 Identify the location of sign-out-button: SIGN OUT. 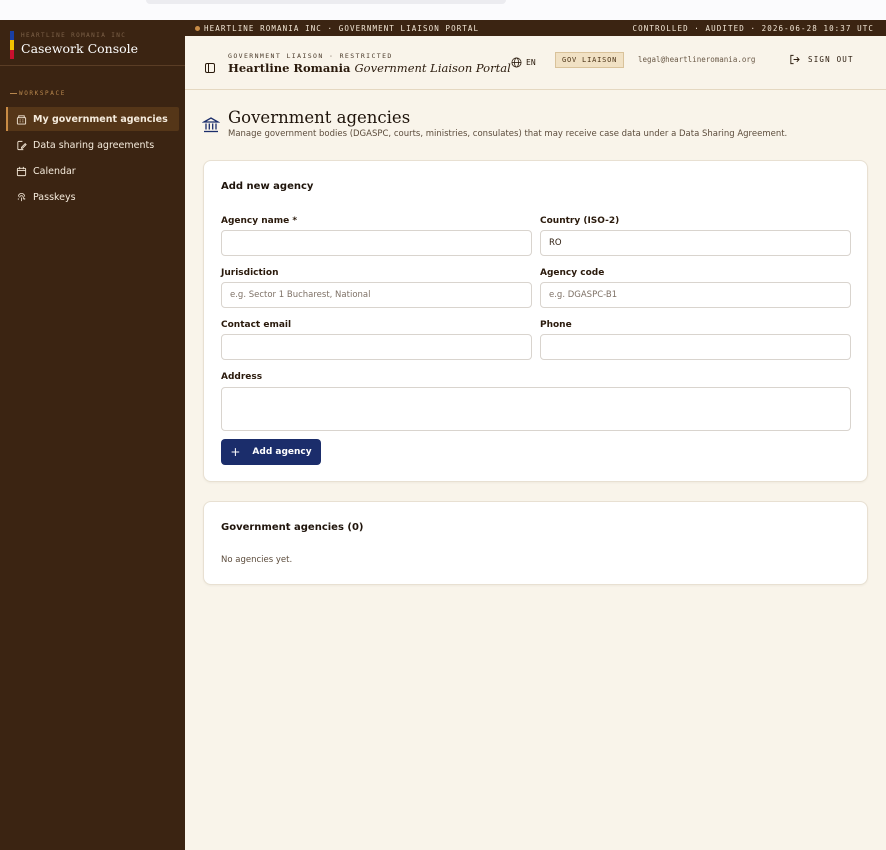
(821, 59).